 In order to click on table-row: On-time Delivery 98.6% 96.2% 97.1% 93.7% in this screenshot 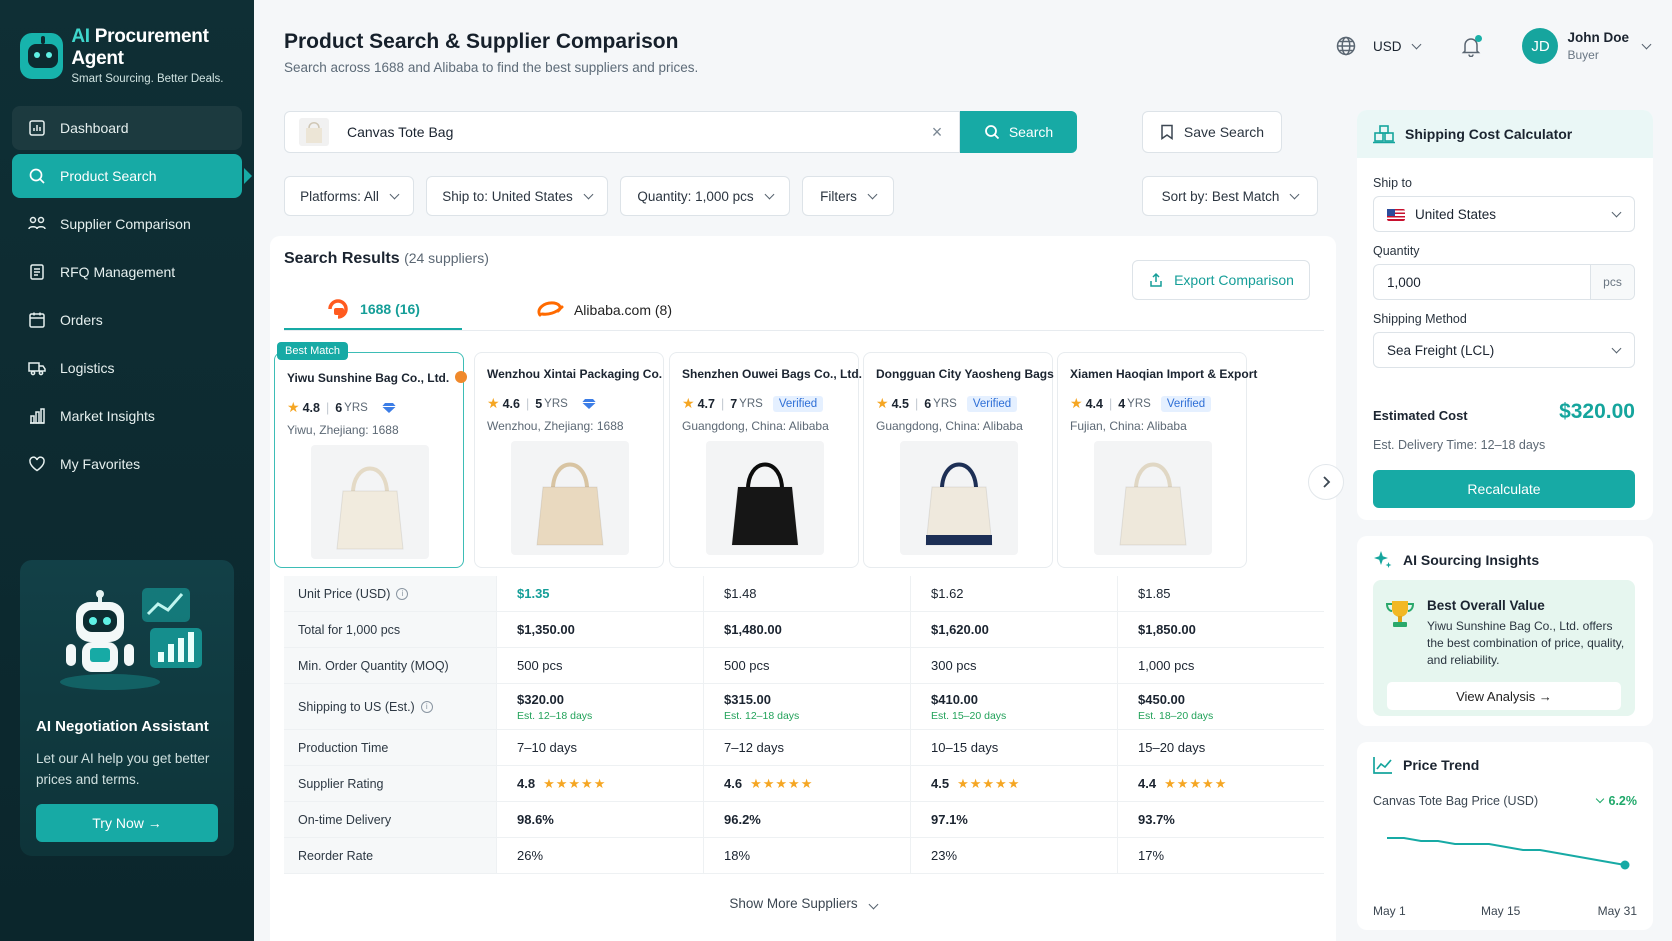, I will do `click(804, 820)`.